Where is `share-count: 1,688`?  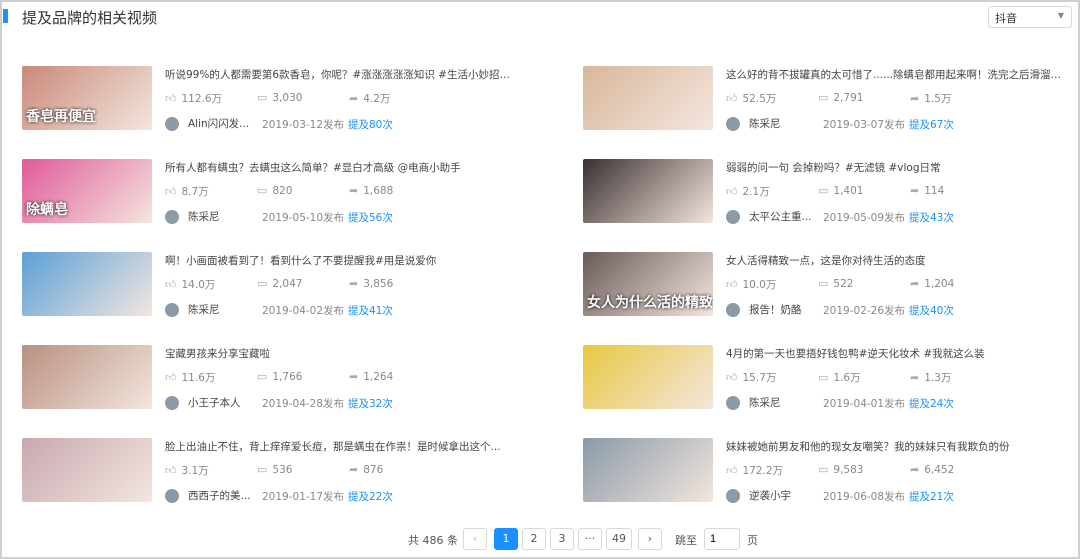 share-count: 1,688 is located at coordinates (378, 190).